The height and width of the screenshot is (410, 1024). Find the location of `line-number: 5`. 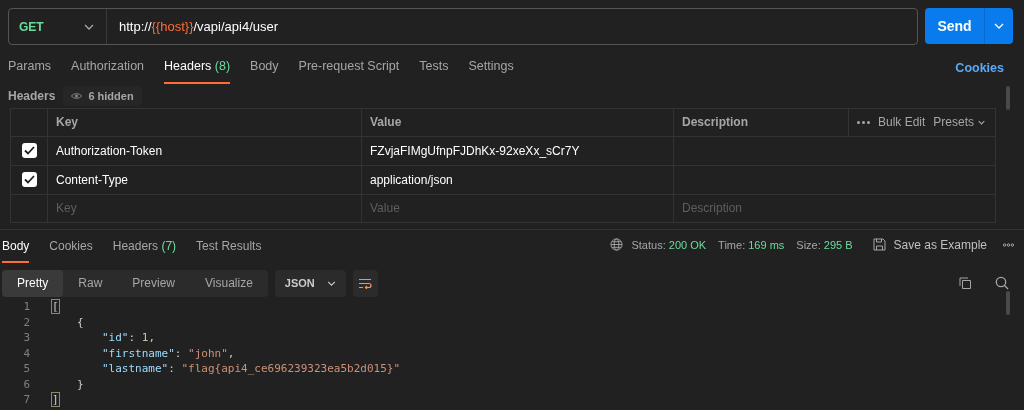

line-number: 5 is located at coordinates (26, 369).